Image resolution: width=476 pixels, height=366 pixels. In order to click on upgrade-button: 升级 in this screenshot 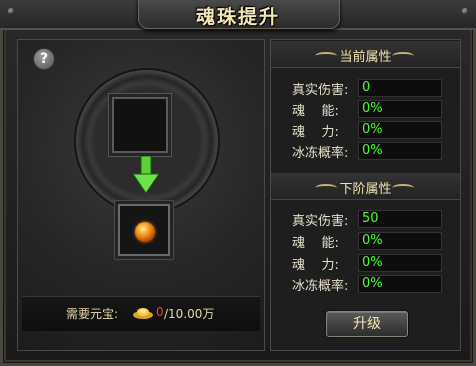, I will do `click(367, 324)`.